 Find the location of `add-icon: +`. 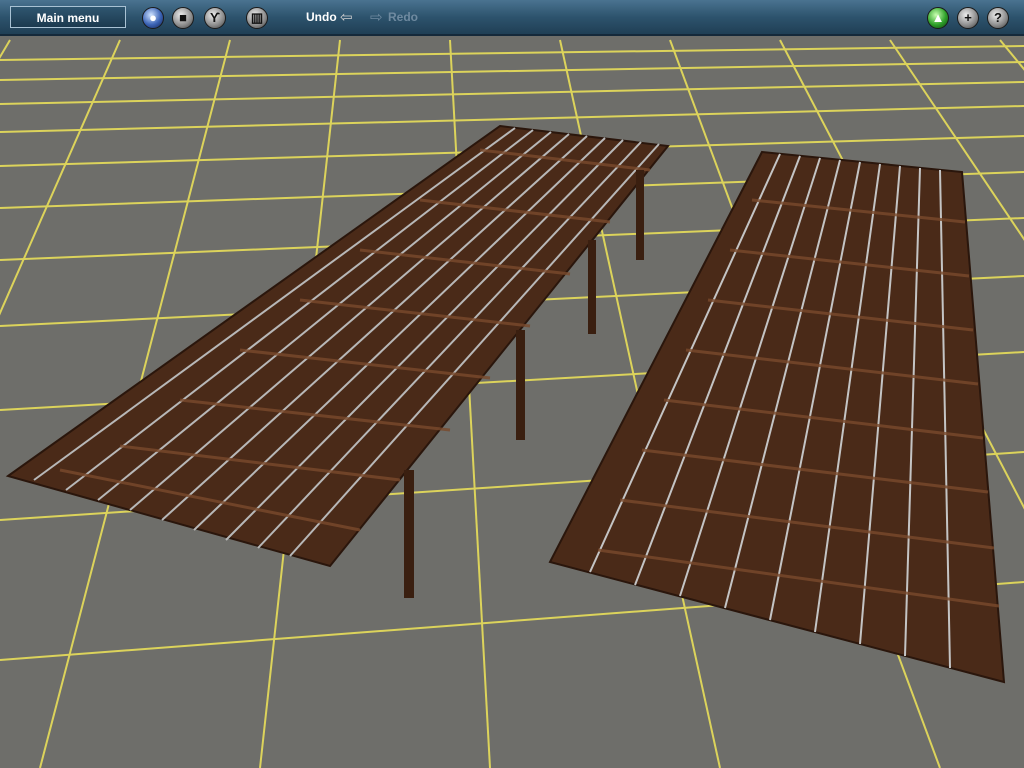

add-icon: + is located at coordinates (968, 17).